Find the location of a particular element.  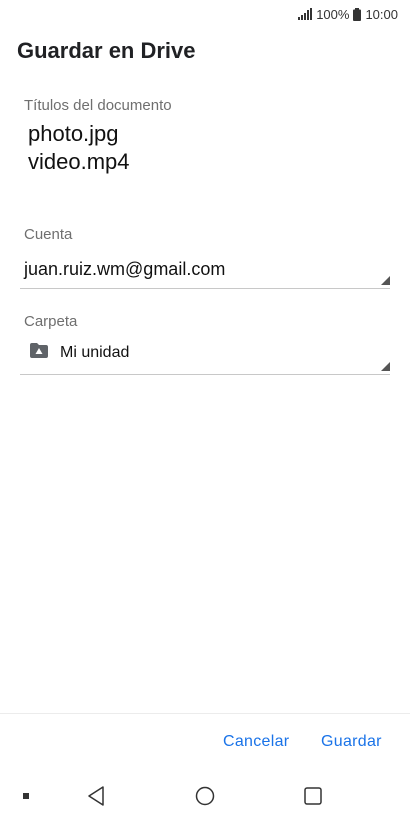

navigation-bar is located at coordinates (205, 795).